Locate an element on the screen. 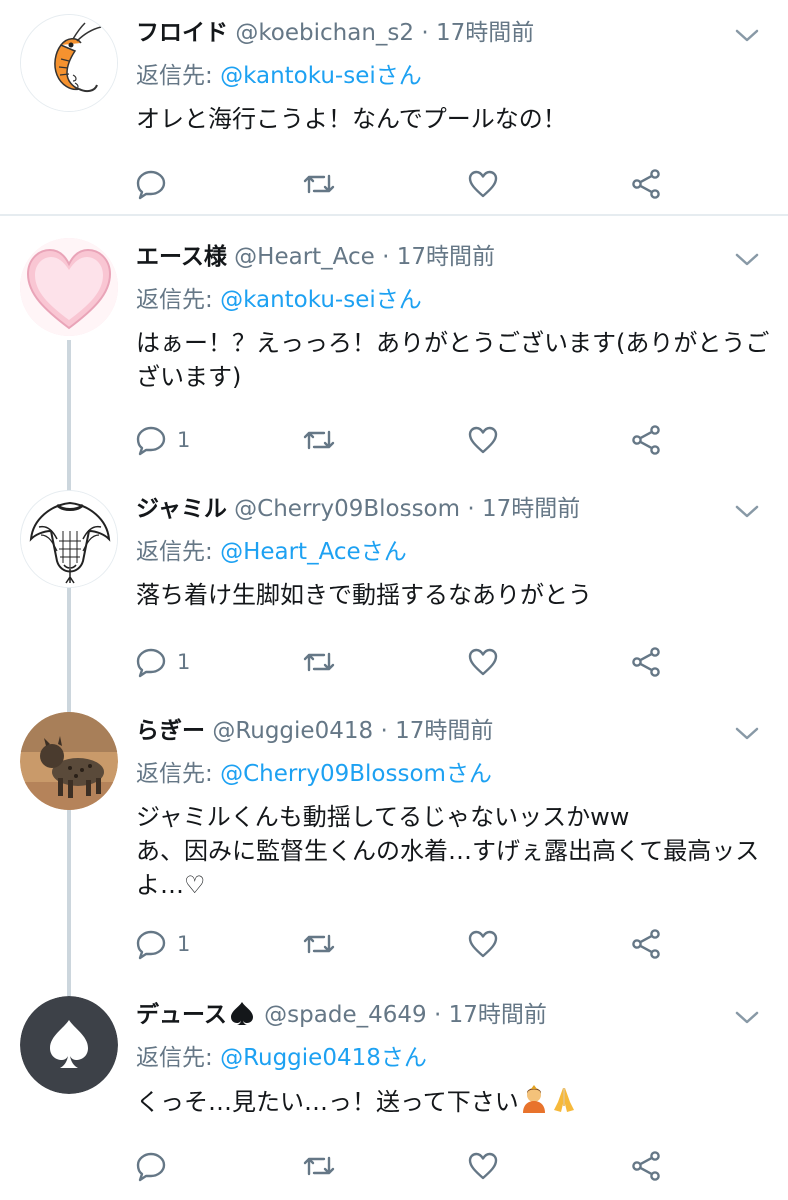 This screenshot has height=1200, width=788. tweet-header: らぎー @Ruggie0418 · 17時間前 is located at coordinates (314, 731).